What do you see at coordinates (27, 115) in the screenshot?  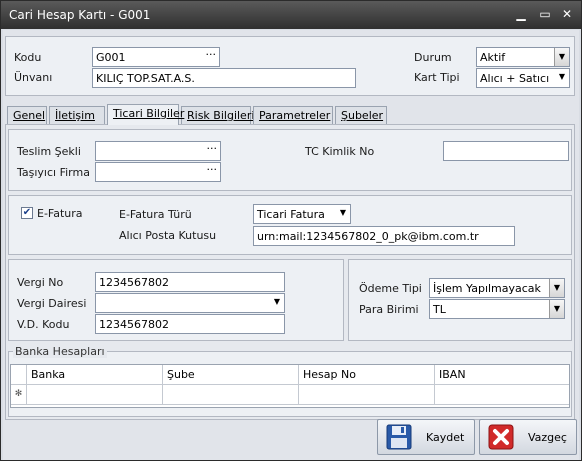 I see `tab-genel: Genel` at bounding box center [27, 115].